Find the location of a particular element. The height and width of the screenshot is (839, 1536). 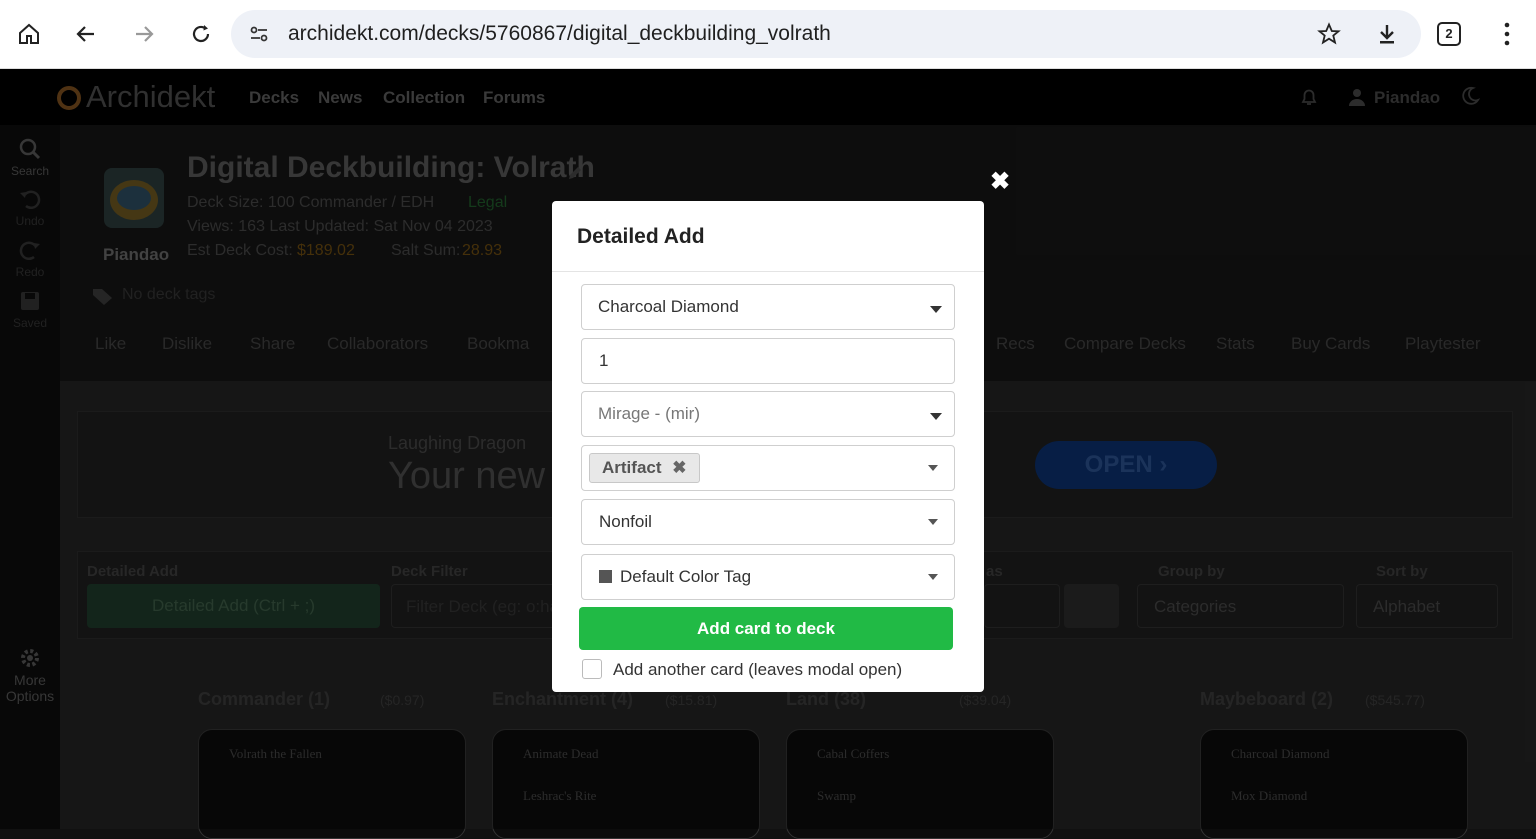

edition-value: Mirage - (mir) is located at coordinates (649, 413).